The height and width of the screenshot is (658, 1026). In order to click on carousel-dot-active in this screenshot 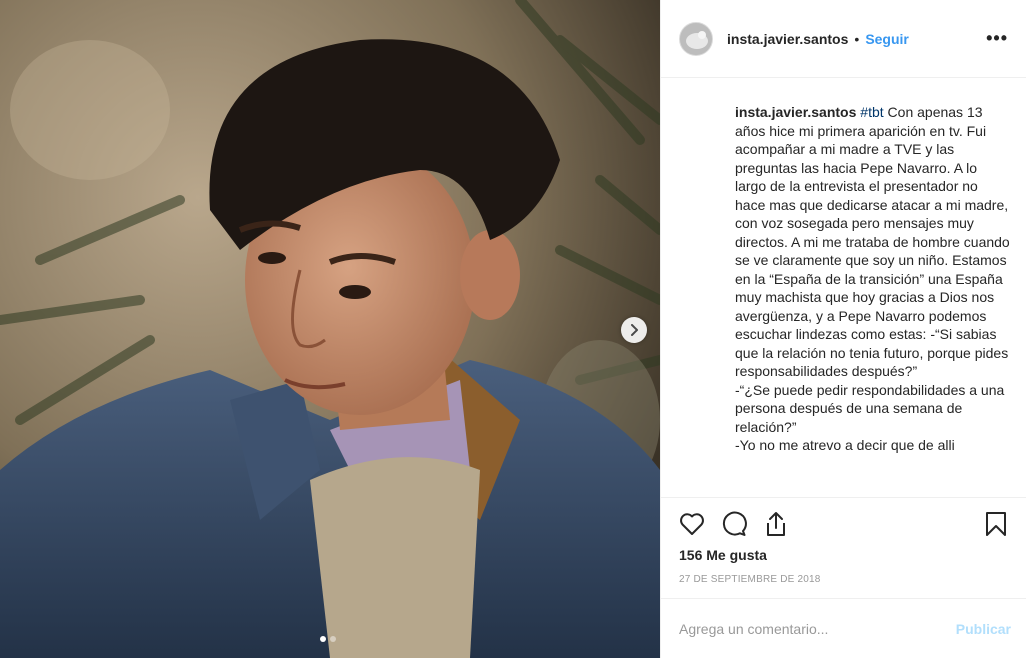, I will do `click(323, 639)`.